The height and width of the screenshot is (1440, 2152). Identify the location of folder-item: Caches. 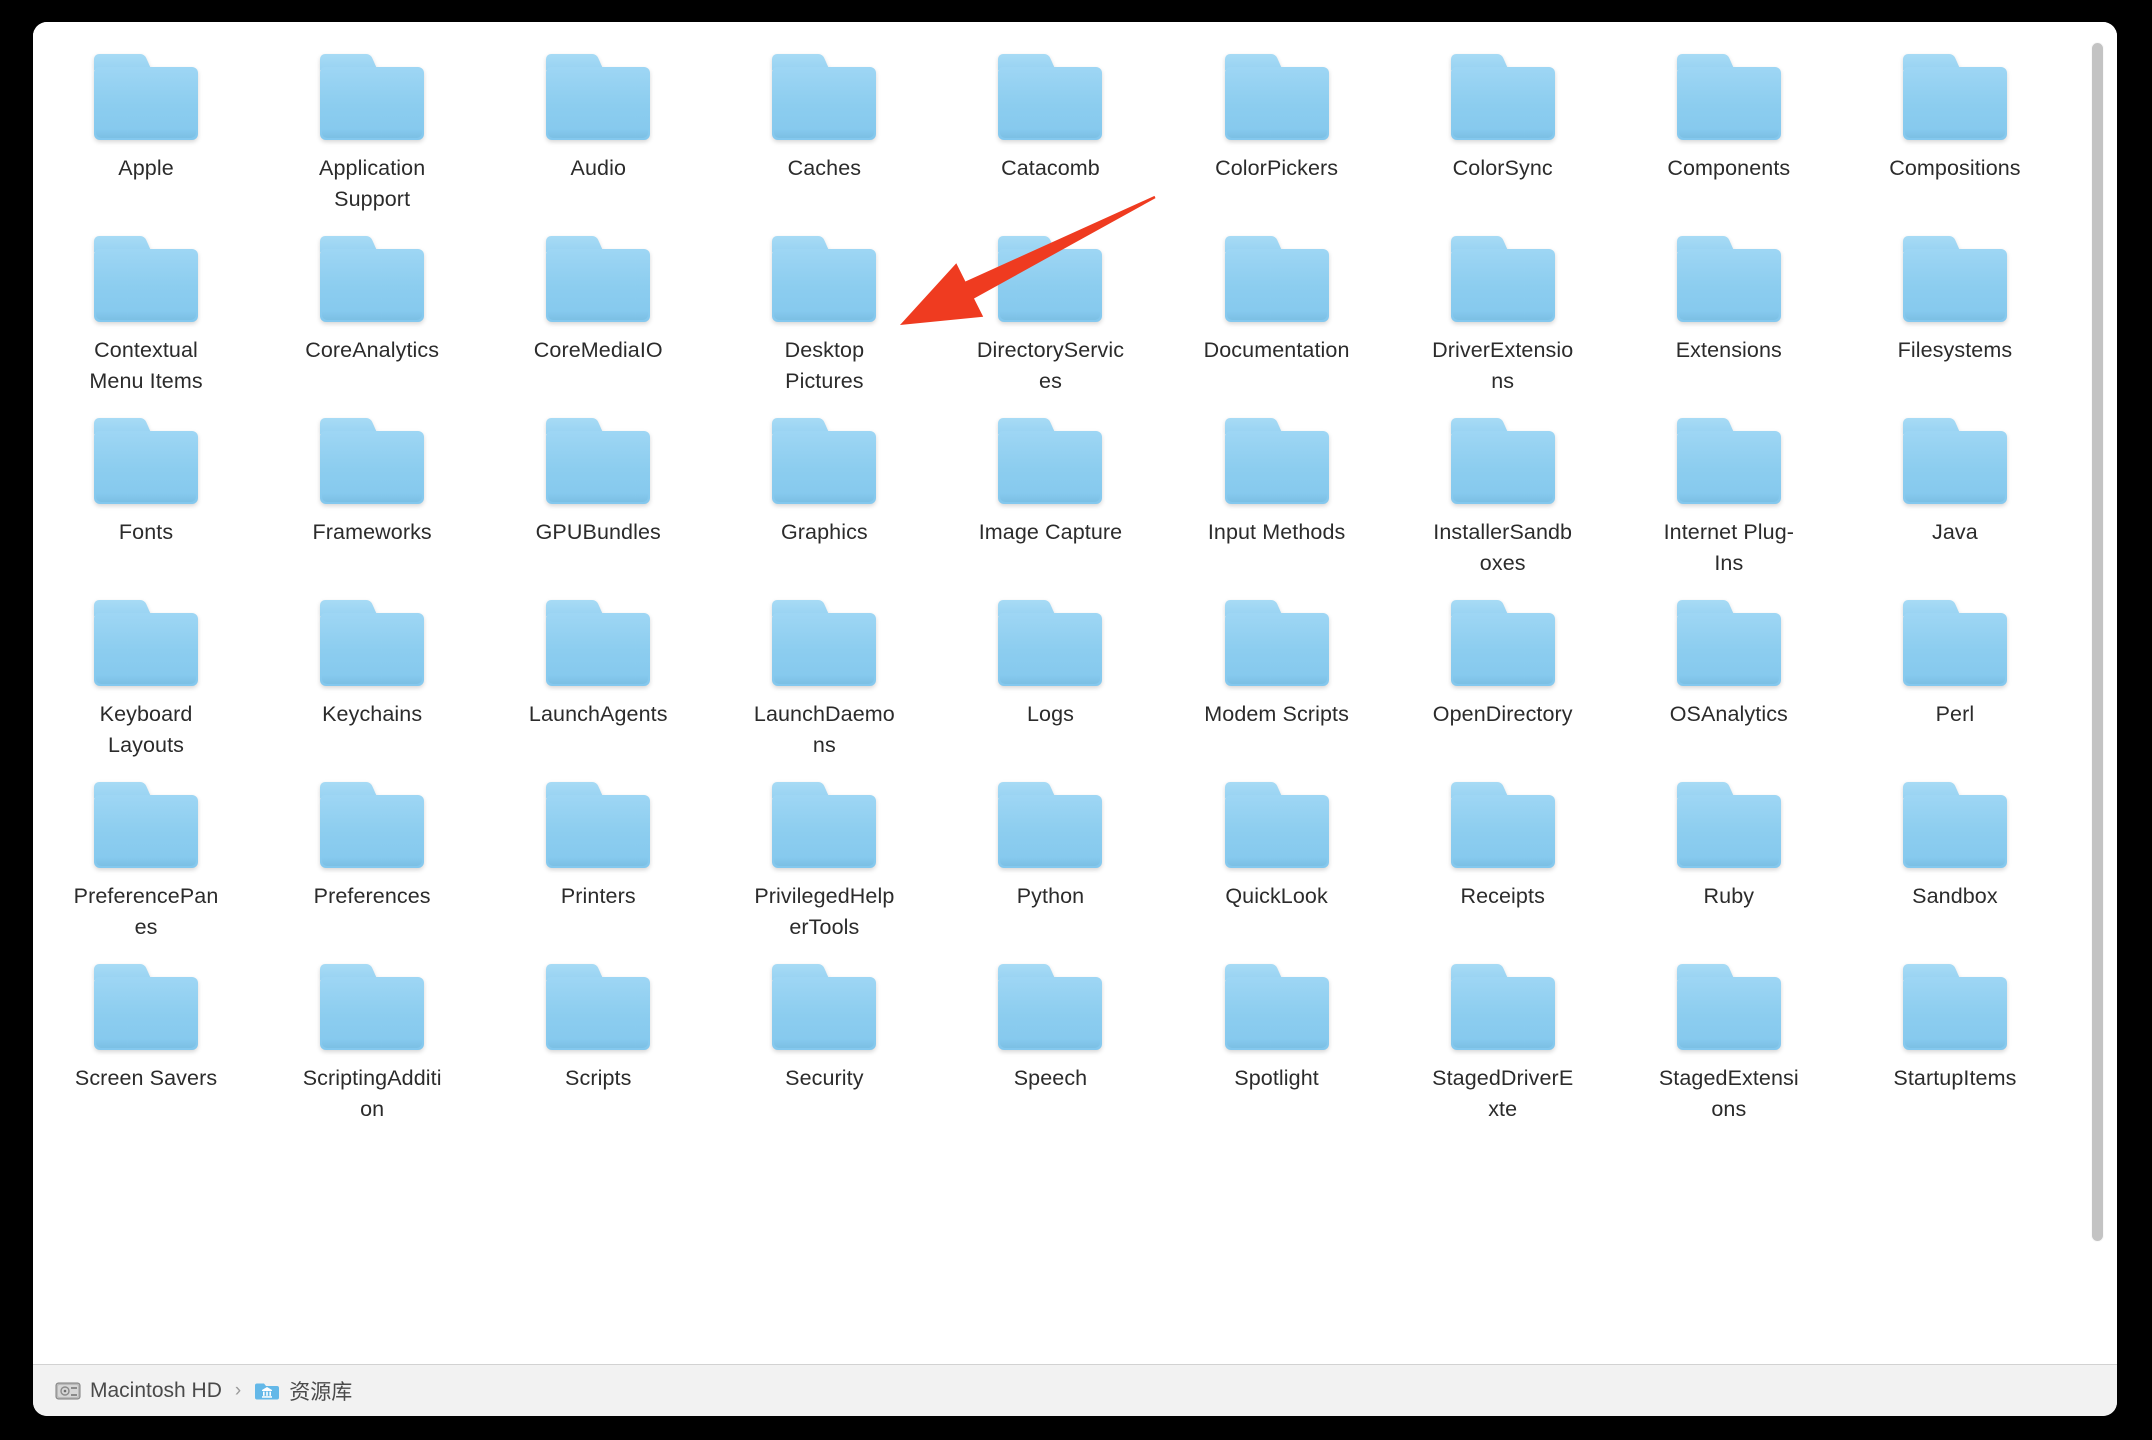
(824, 135).